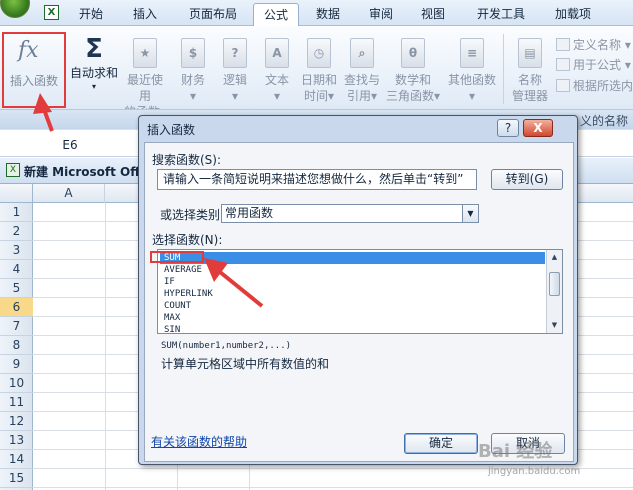  What do you see at coordinates (534, 471) in the screenshot?
I see `watermark-url: jingyan.baidu.com` at bounding box center [534, 471].